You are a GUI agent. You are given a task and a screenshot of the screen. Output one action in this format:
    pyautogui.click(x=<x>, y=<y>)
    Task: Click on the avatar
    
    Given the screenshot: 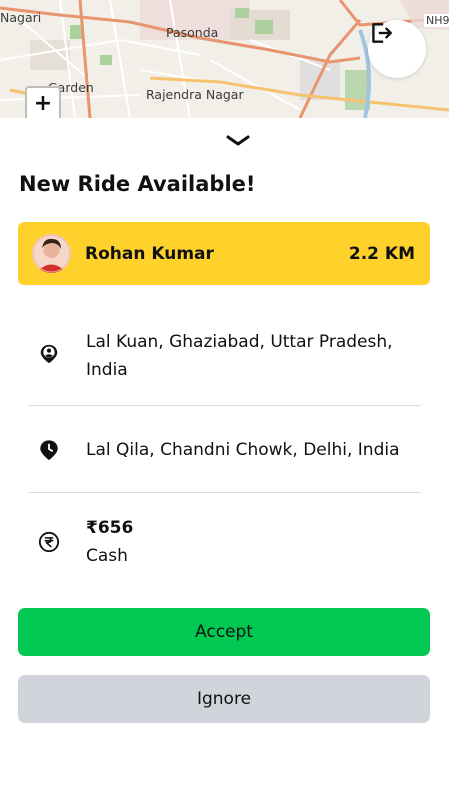 What is the action you would take?
    pyautogui.click(x=51, y=253)
    